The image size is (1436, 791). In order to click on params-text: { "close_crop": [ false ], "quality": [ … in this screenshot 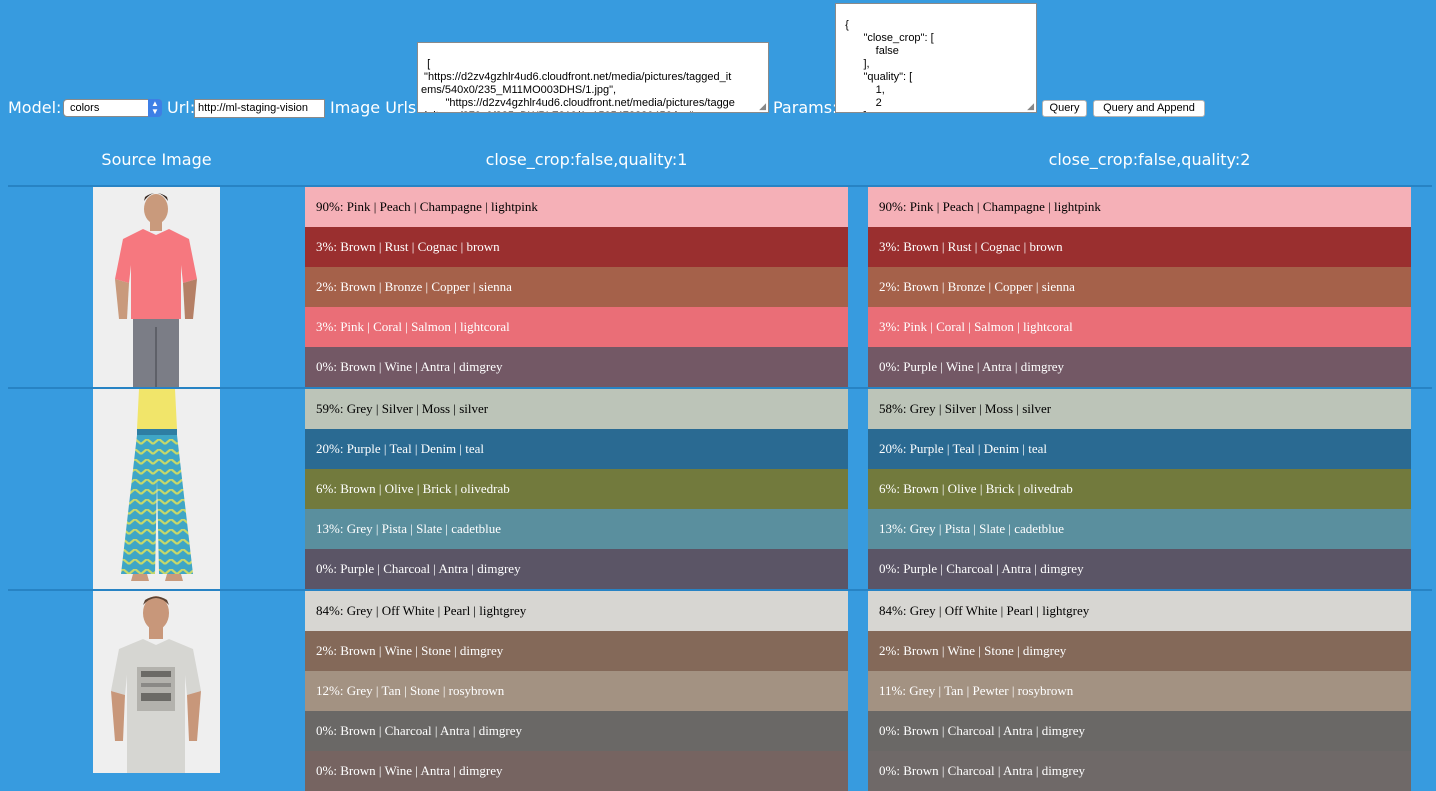, I will do `click(889, 65)`.